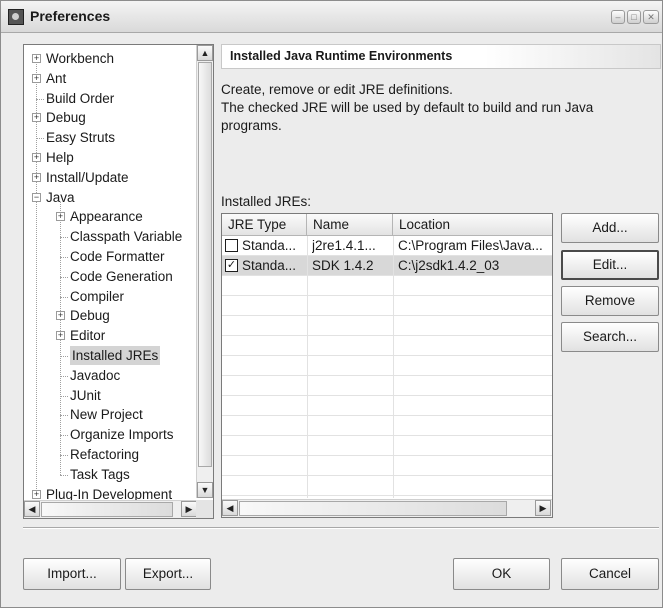  What do you see at coordinates (87, 177) in the screenshot?
I see `tree-item-label: Install/Update` at bounding box center [87, 177].